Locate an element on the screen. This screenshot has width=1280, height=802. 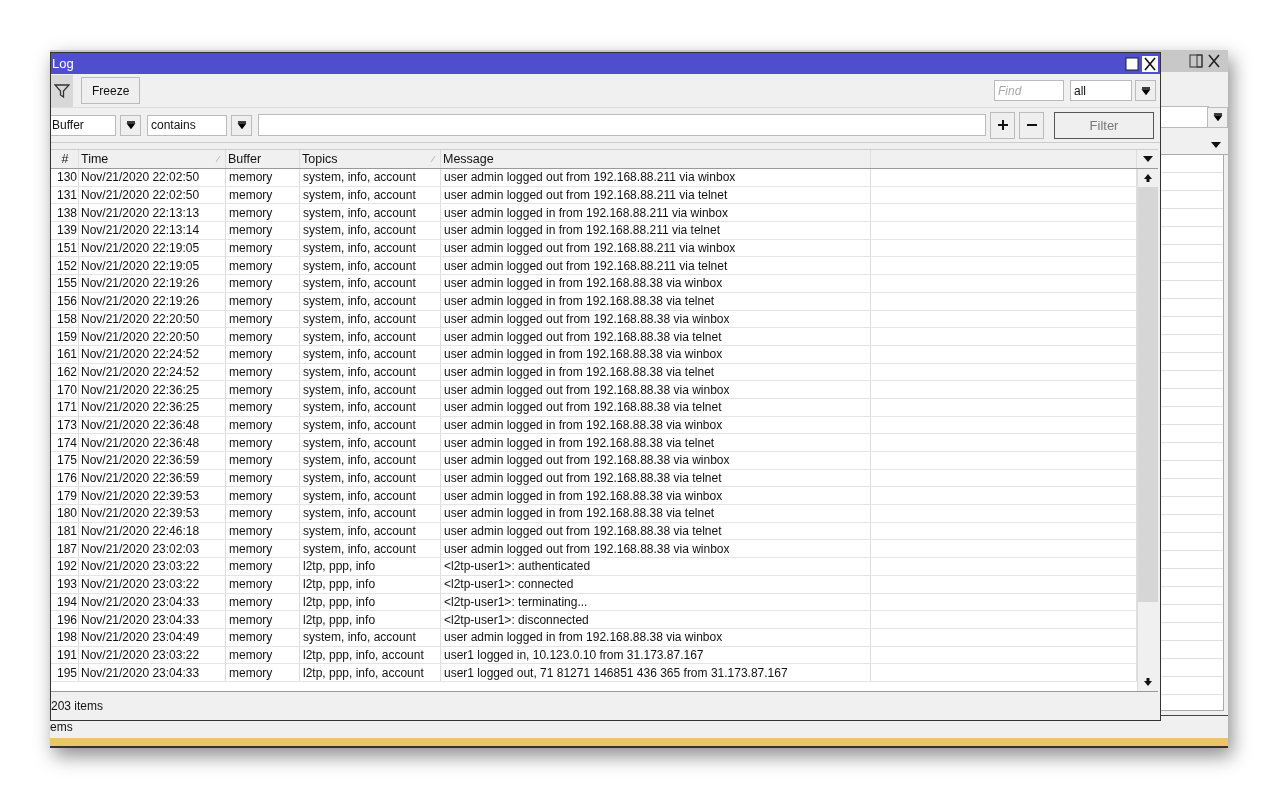
table-cell: user1 logged in, 10.123.0.10 from 31.173.87.167 is located at coordinates (656, 655).